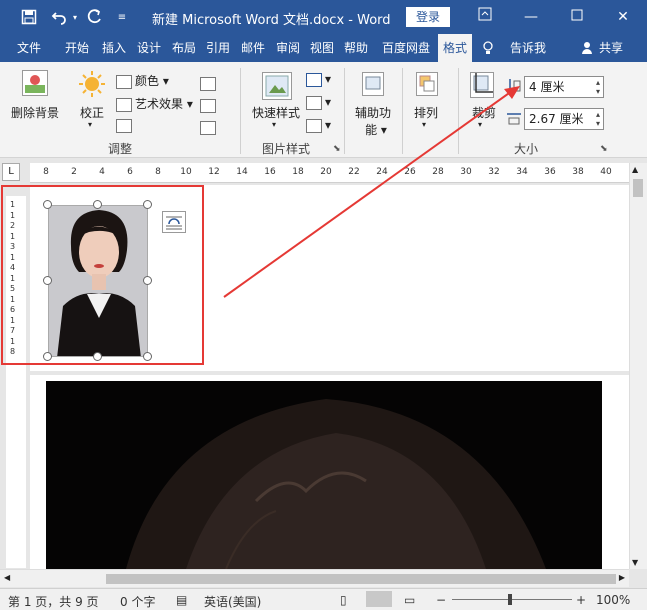  I want to click on tab-design: 设计, so click(149, 48).